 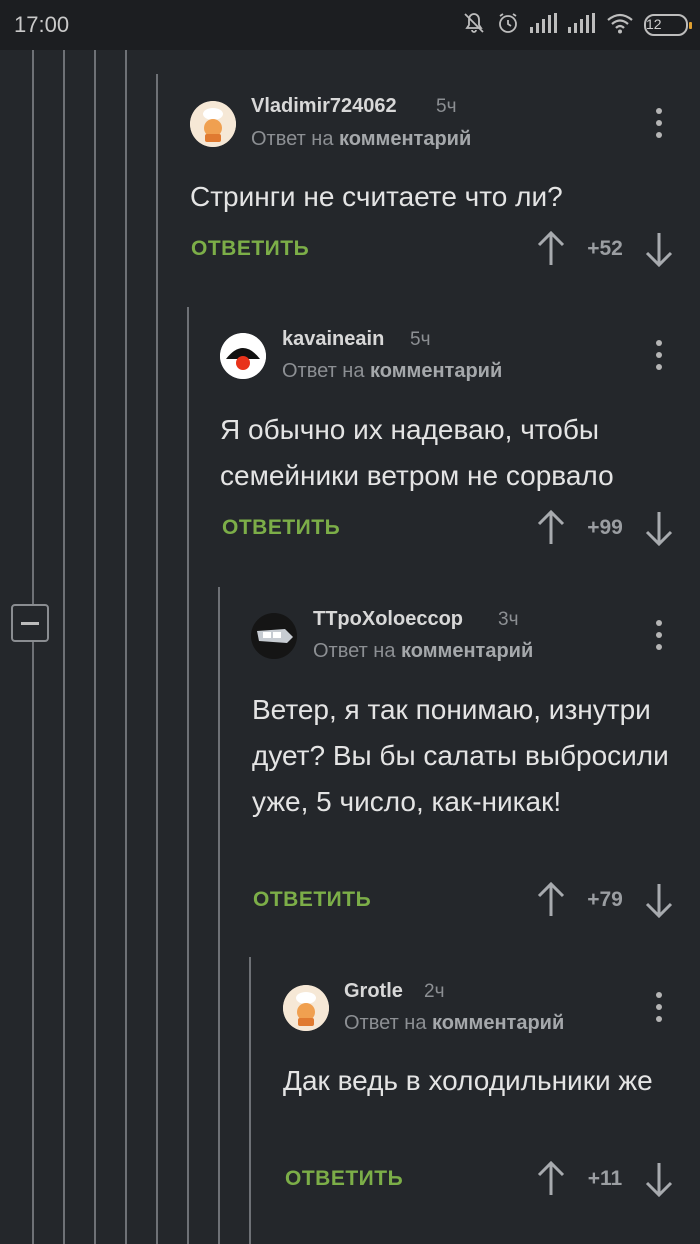 I want to click on status-icons: 12, so click(x=577, y=25).